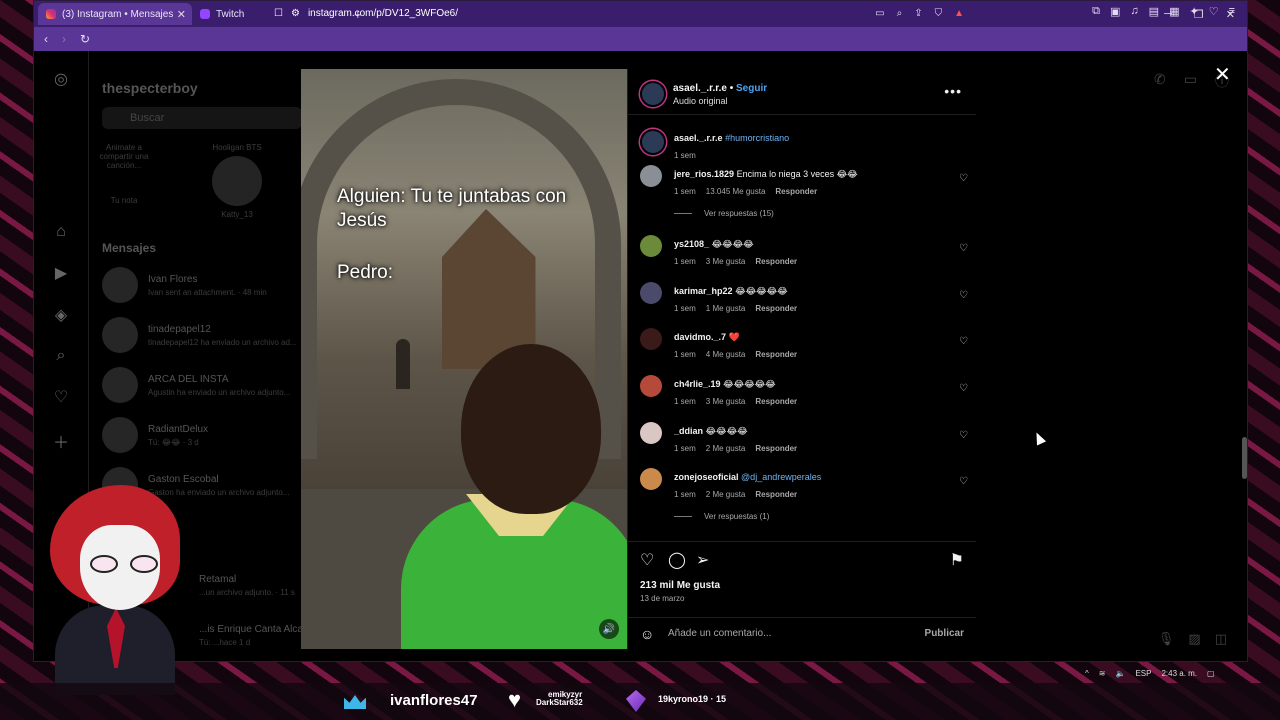 Image resolution: width=1280 pixels, height=720 pixels. What do you see at coordinates (751, 88) in the screenshot?
I see `follow-button: Seguir` at bounding box center [751, 88].